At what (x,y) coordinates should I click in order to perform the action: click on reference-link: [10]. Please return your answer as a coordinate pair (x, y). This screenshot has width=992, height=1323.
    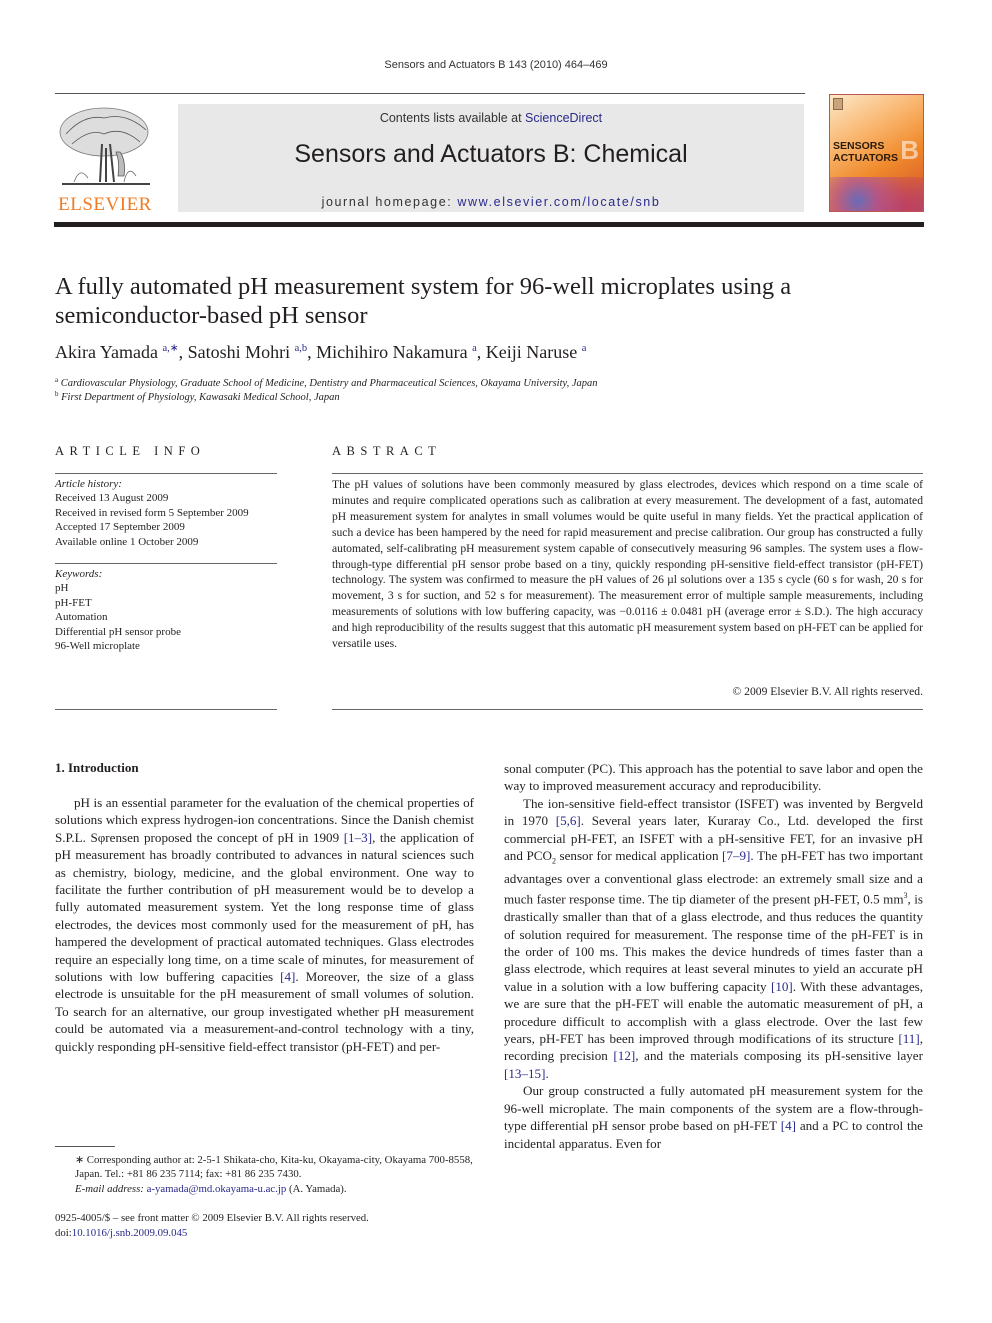
    Looking at the image, I should click on (782, 986).